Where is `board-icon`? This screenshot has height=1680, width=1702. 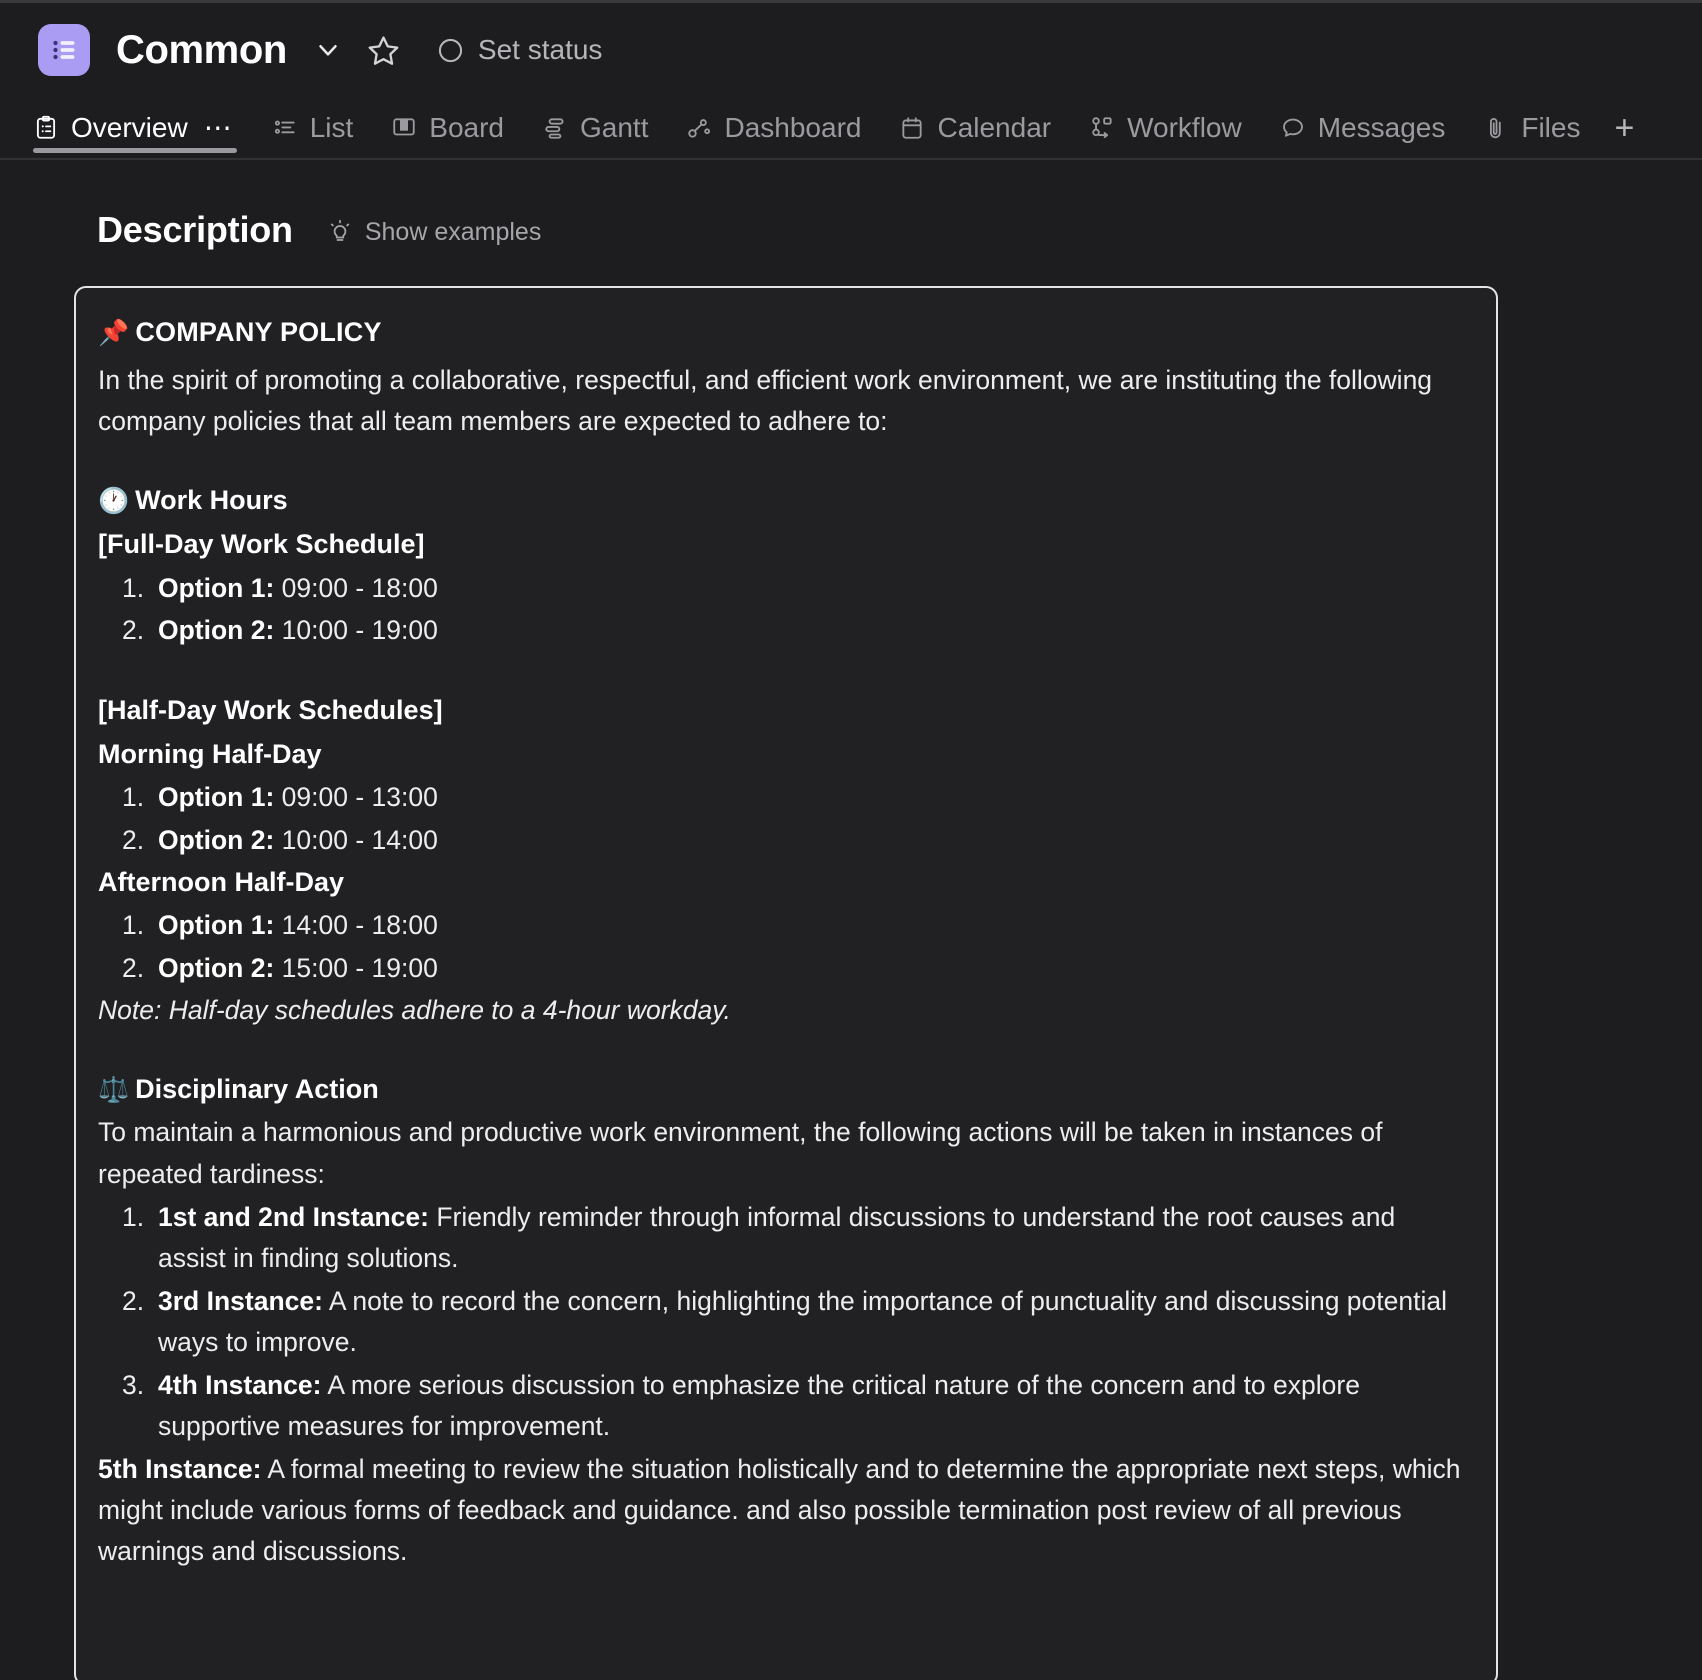
board-icon is located at coordinates (404, 128).